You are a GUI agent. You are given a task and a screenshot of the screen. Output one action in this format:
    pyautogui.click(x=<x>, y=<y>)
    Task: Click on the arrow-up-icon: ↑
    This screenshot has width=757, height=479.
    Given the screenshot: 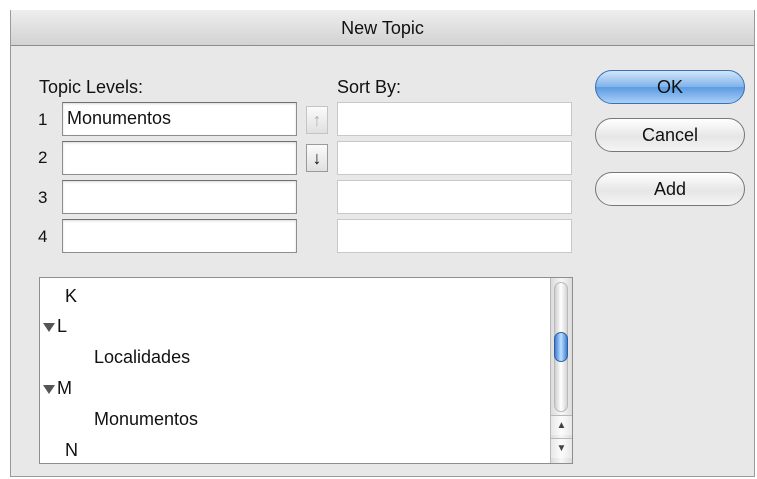 What is the action you would take?
    pyautogui.click(x=317, y=120)
    